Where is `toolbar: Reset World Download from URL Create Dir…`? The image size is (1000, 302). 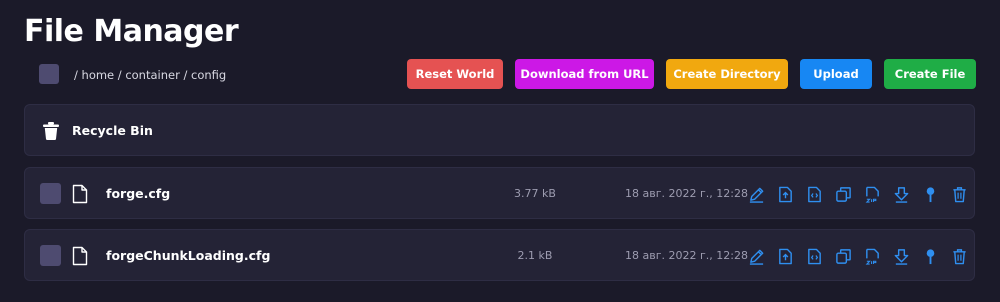 toolbar: Reset World Download from URL Create Dir… is located at coordinates (691, 74).